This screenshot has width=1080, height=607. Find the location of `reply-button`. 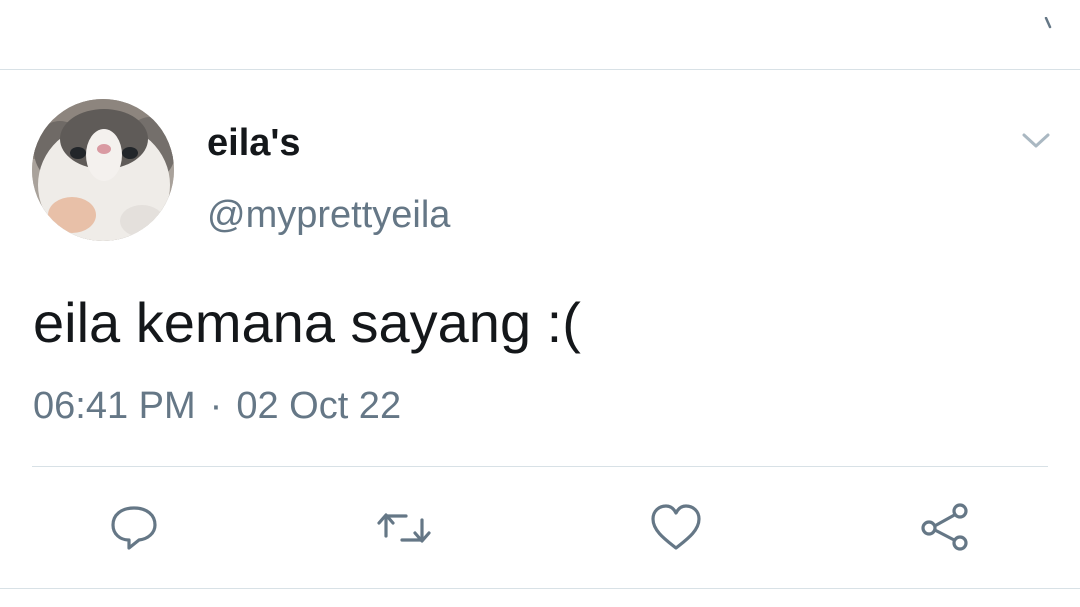

reply-button is located at coordinates (134, 528).